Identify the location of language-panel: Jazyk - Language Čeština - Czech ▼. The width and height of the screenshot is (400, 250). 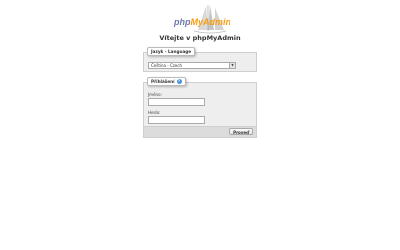
(200, 59).